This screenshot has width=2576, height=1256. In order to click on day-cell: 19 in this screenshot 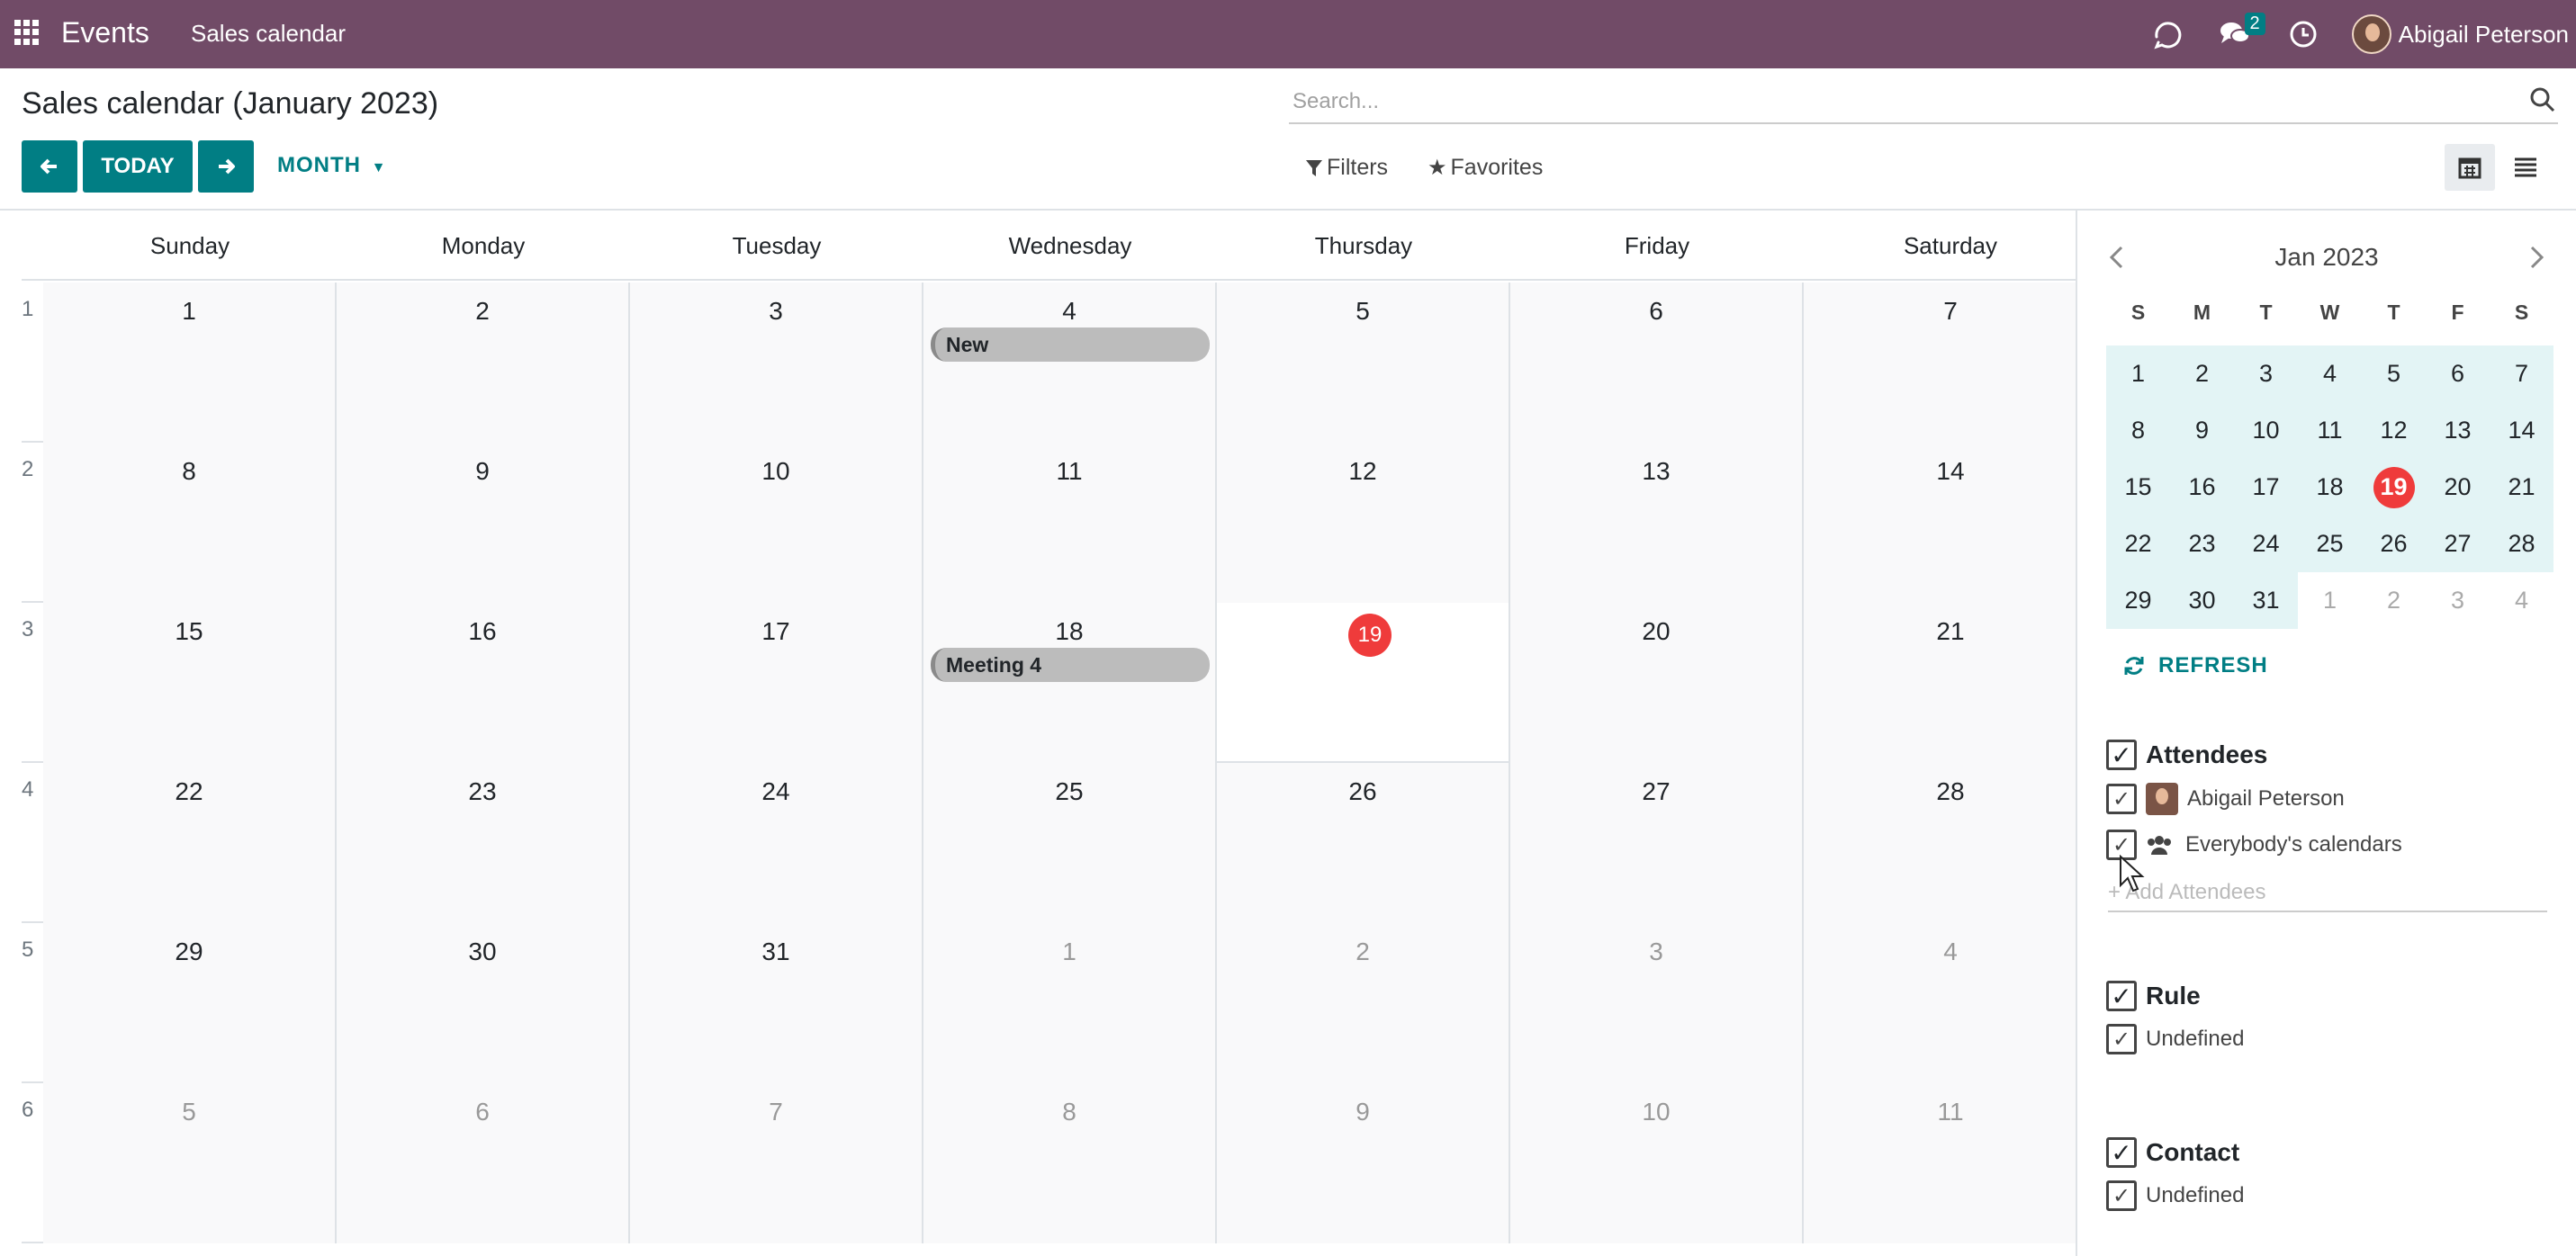, I will do `click(1363, 683)`.